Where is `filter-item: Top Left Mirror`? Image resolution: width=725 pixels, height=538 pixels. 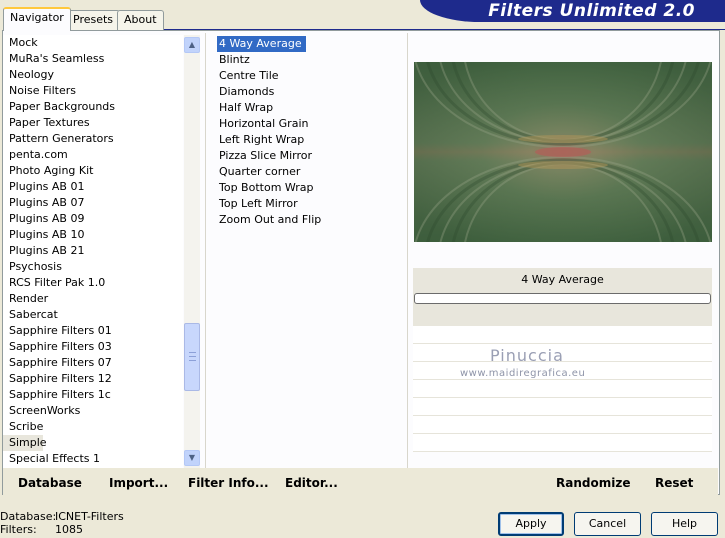 filter-item: Top Left Mirror is located at coordinates (257, 204).